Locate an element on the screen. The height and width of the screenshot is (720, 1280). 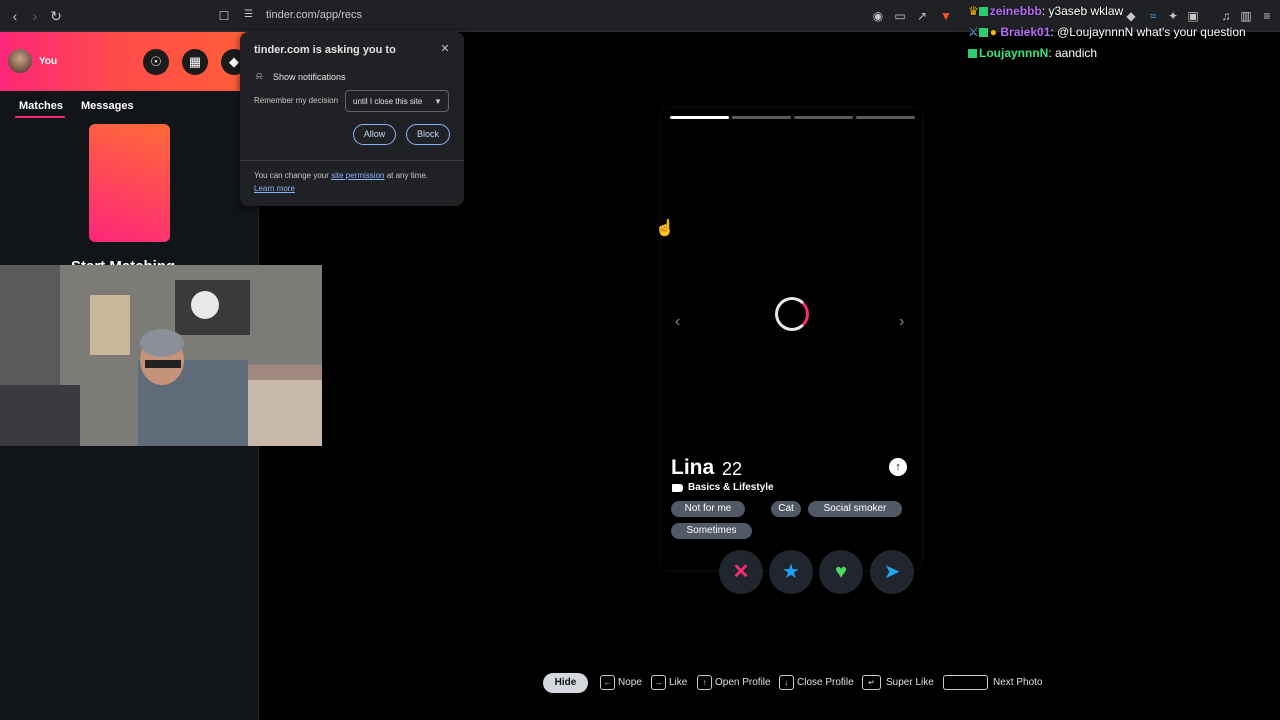
webcam-image is located at coordinates (161, 355).